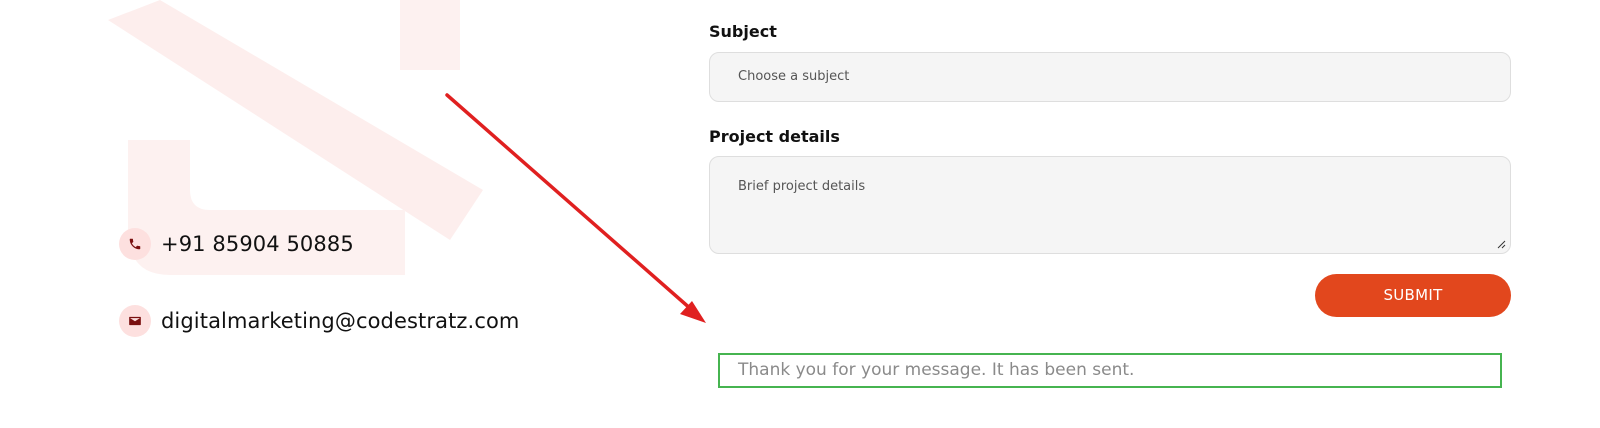 The height and width of the screenshot is (428, 1600). Describe the element at coordinates (135, 321) in the screenshot. I see `envelope-icon` at that location.